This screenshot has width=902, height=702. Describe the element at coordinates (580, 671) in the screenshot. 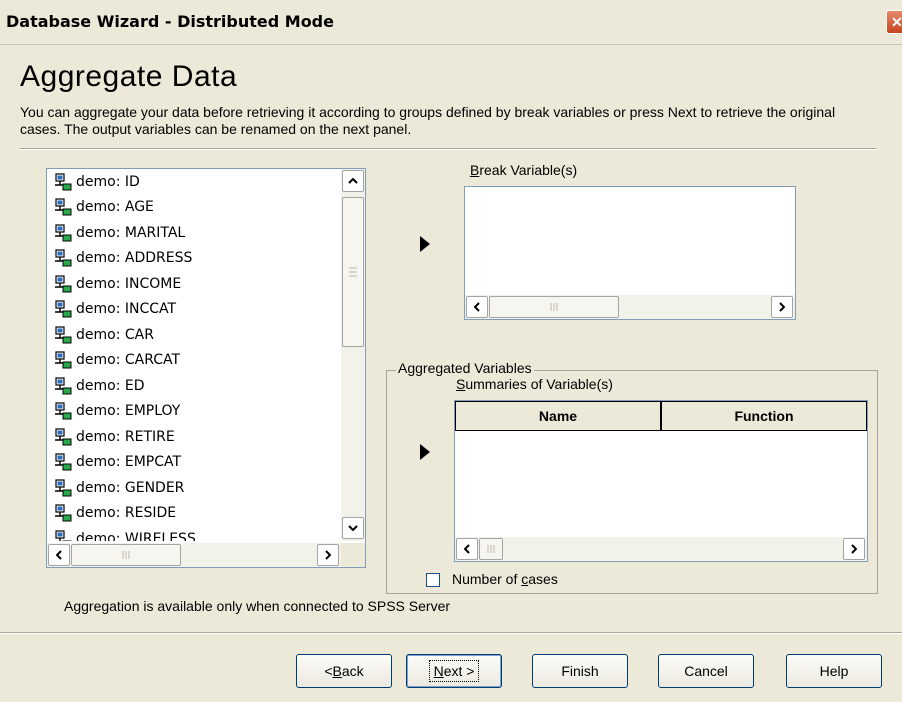

I see `finish-button: Finish` at that location.